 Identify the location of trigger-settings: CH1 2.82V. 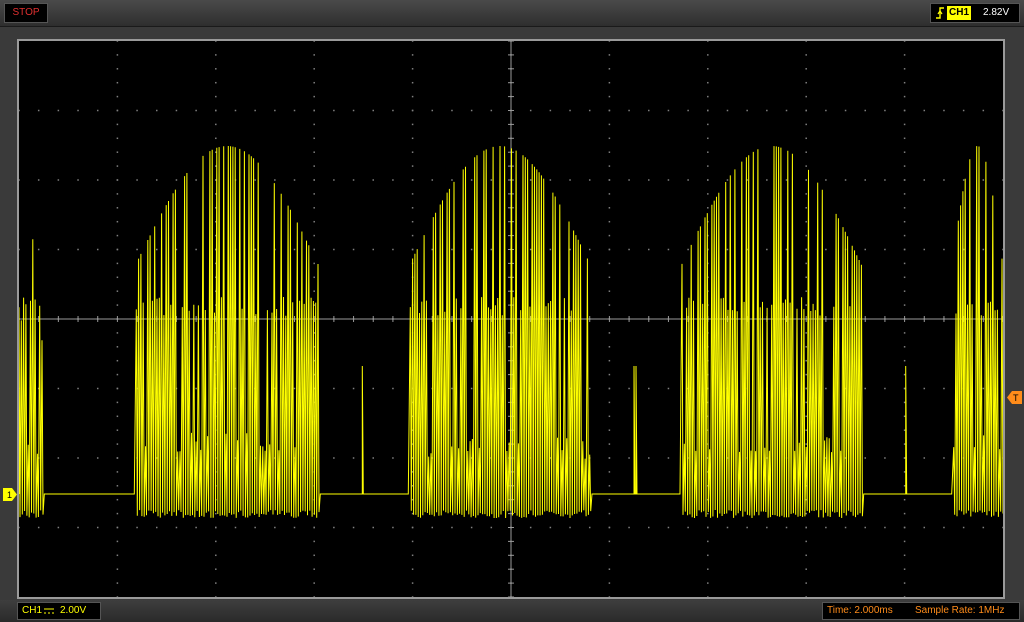
(975, 13).